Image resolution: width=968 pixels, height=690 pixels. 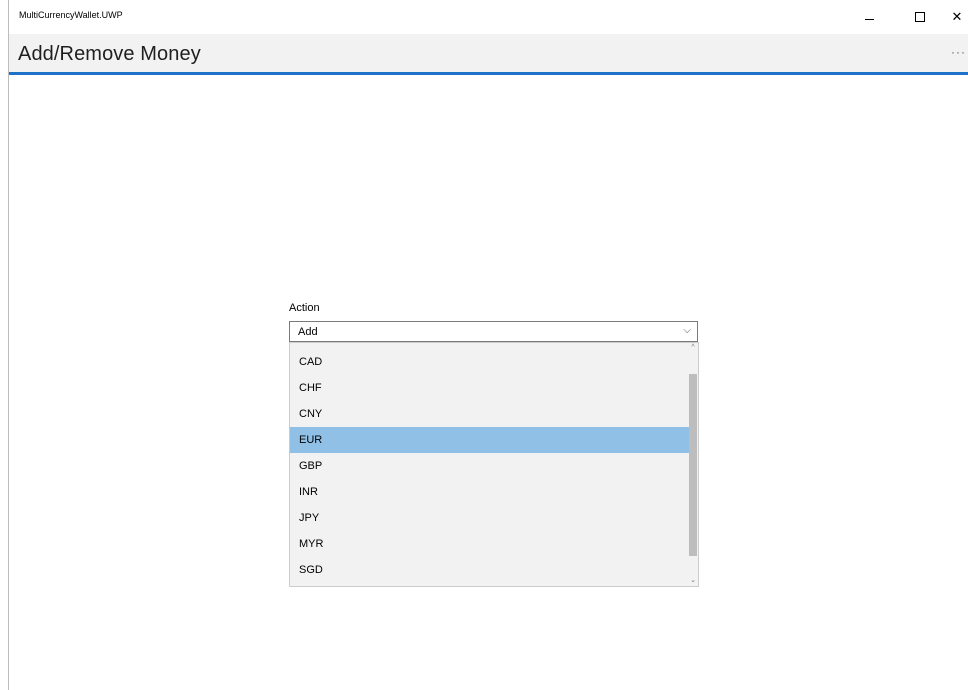 What do you see at coordinates (488, 73) in the screenshot?
I see `header-accent-bar` at bounding box center [488, 73].